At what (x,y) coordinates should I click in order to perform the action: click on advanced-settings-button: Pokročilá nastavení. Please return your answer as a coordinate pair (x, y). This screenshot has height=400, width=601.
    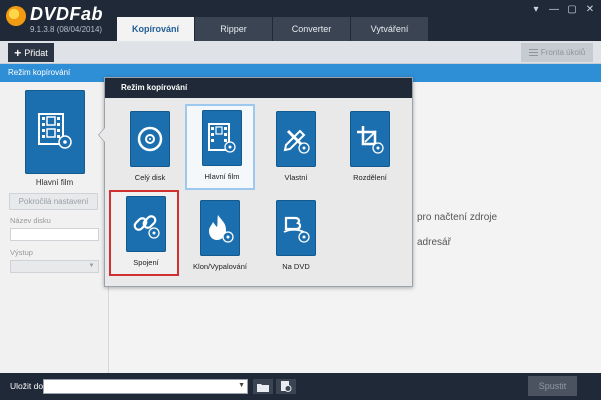
    Looking at the image, I should click on (53, 201).